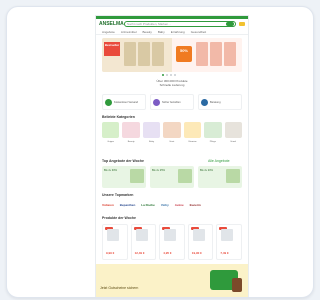  Describe the element at coordinates (200, 242) in the screenshot. I see `product-card: 19,90 €` at that location.